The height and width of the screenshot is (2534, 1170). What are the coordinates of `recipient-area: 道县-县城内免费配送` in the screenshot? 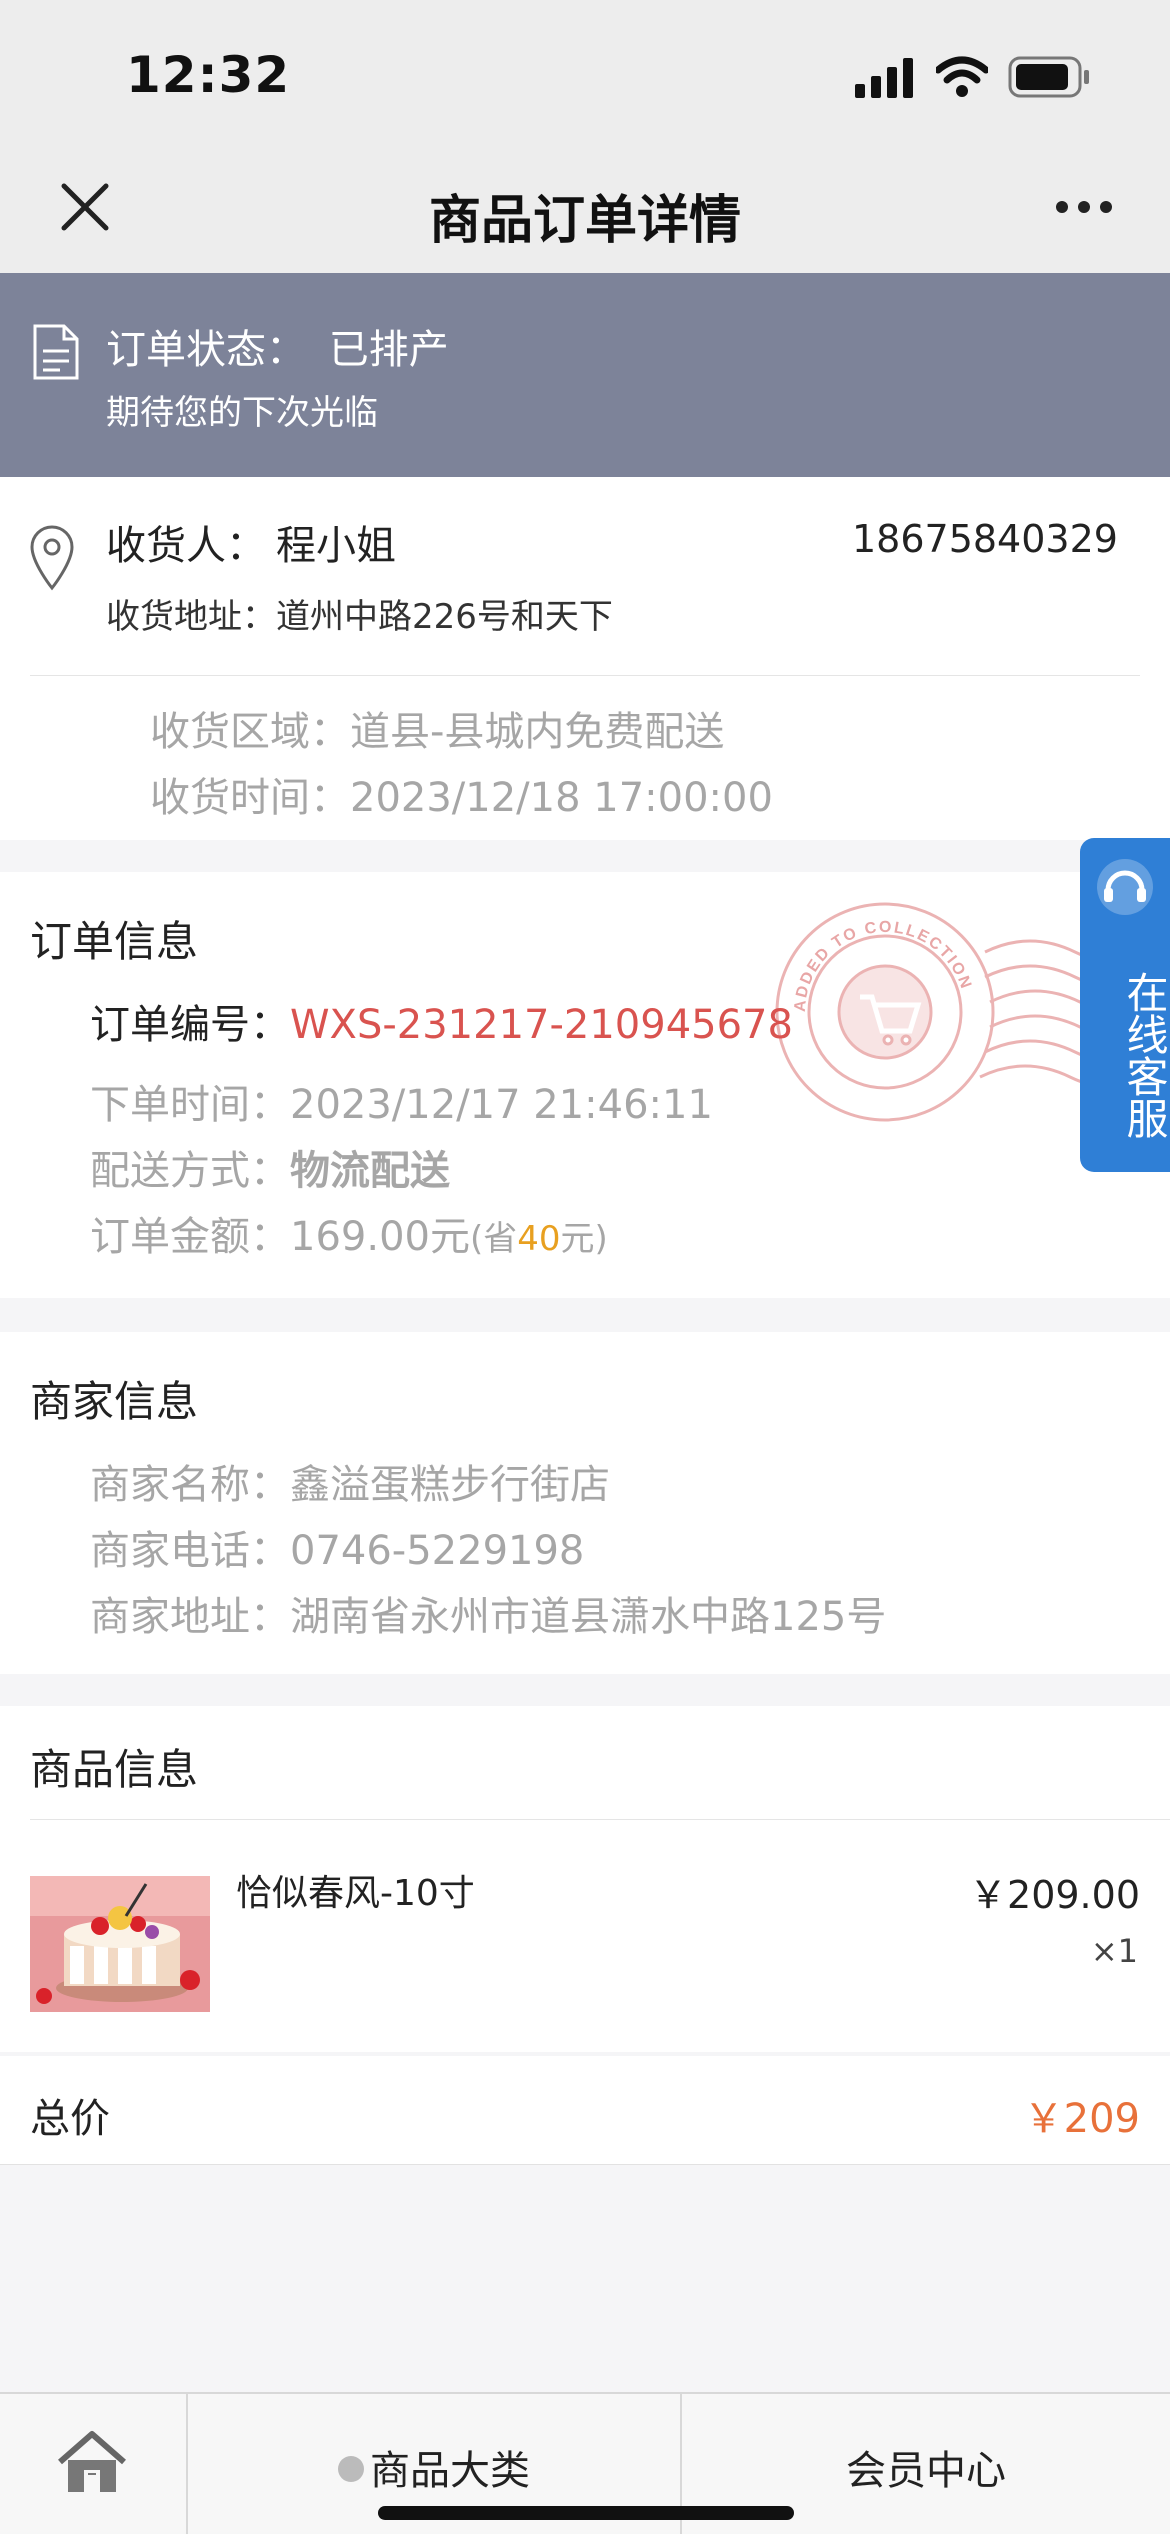 It's located at (537, 732).